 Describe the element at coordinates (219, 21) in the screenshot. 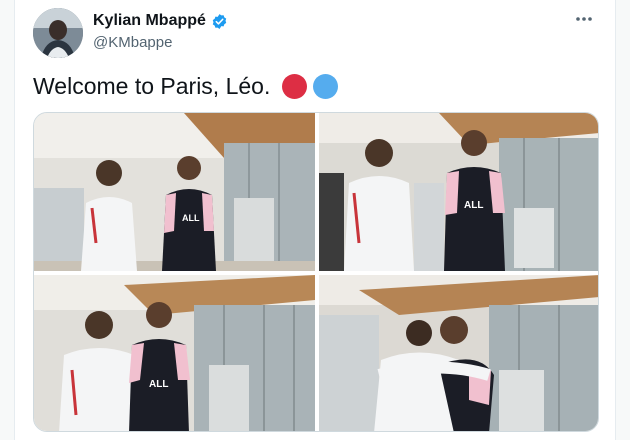

I see `verified-badge-icon` at that location.